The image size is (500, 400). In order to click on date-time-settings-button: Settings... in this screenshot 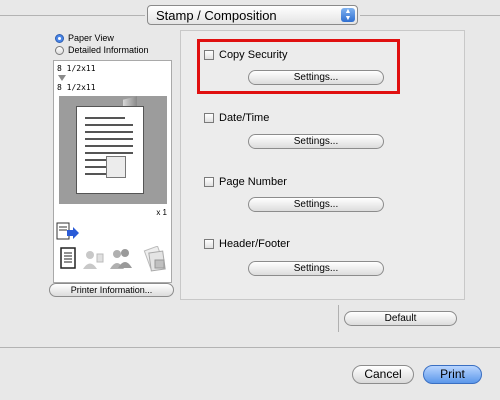, I will do `click(316, 141)`.